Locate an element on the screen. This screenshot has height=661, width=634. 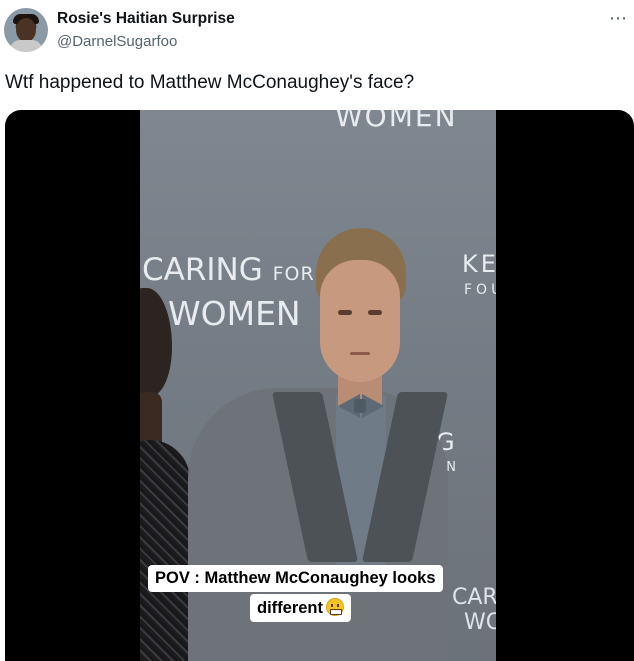
backdrop-women-text: WOMEN is located at coordinates (234, 313).